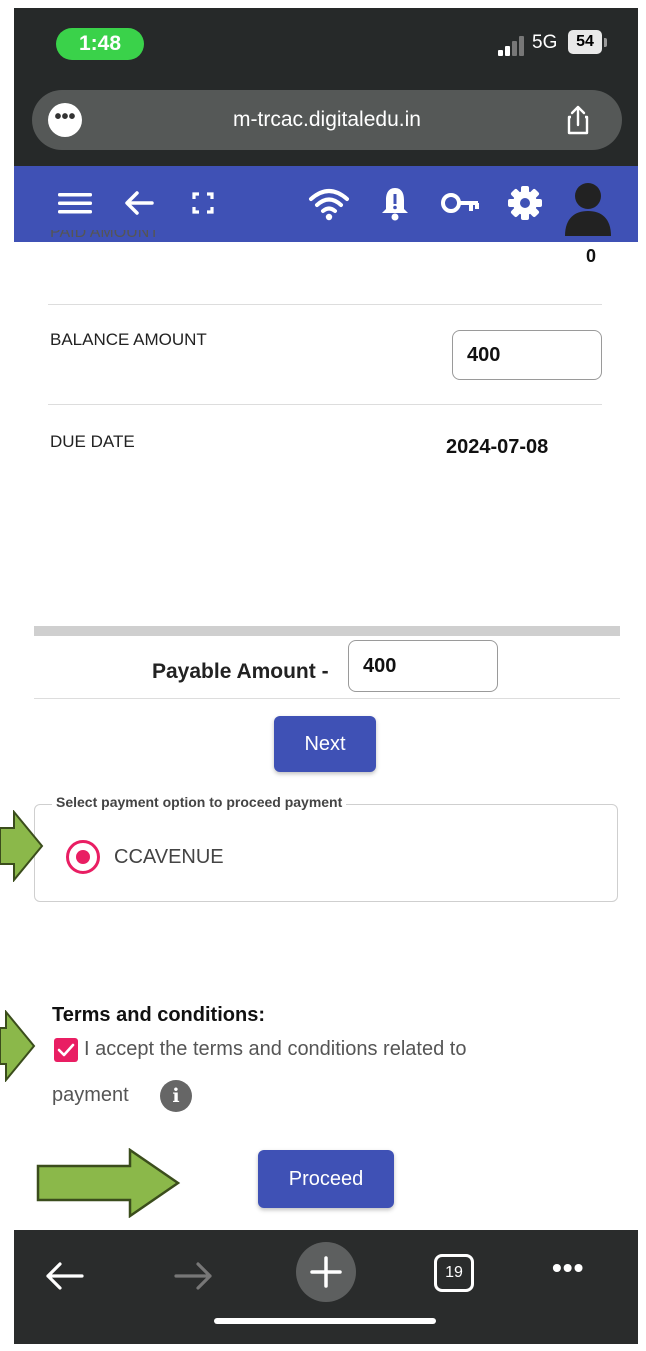 This screenshot has width=646, height=1351. I want to click on browser-forward-icon, so click(194, 1276).